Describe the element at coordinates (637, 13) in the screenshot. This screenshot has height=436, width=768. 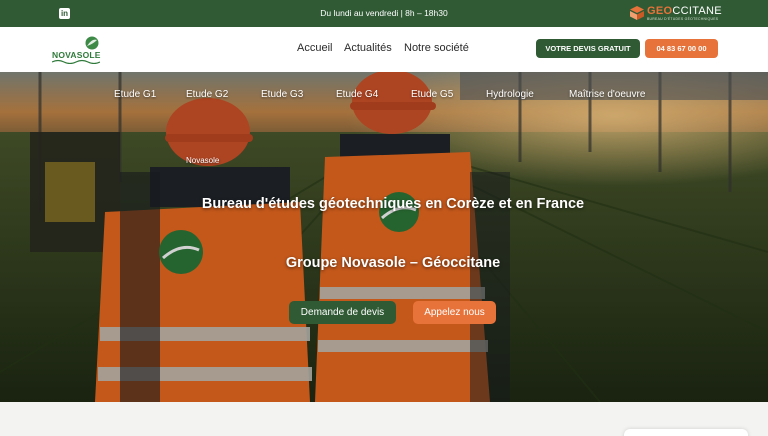
I see `geoccitane-cube-icon` at that location.